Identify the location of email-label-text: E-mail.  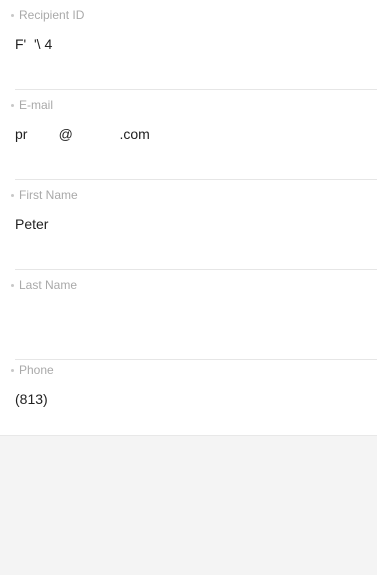
(36, 105).